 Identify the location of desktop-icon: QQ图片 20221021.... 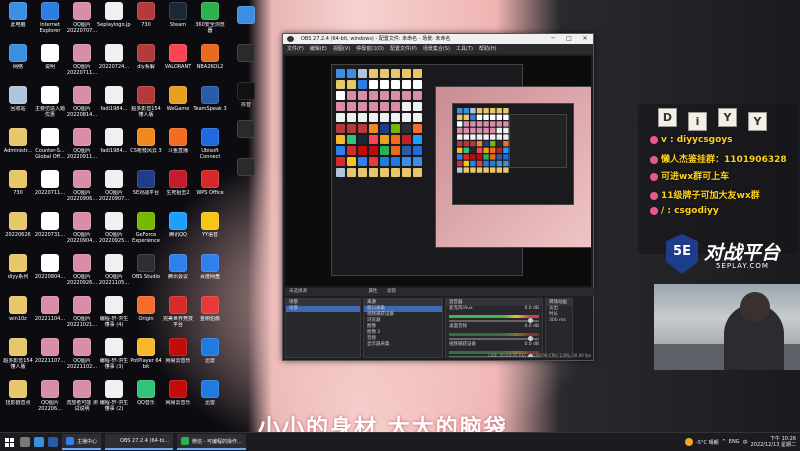
(82, 316).